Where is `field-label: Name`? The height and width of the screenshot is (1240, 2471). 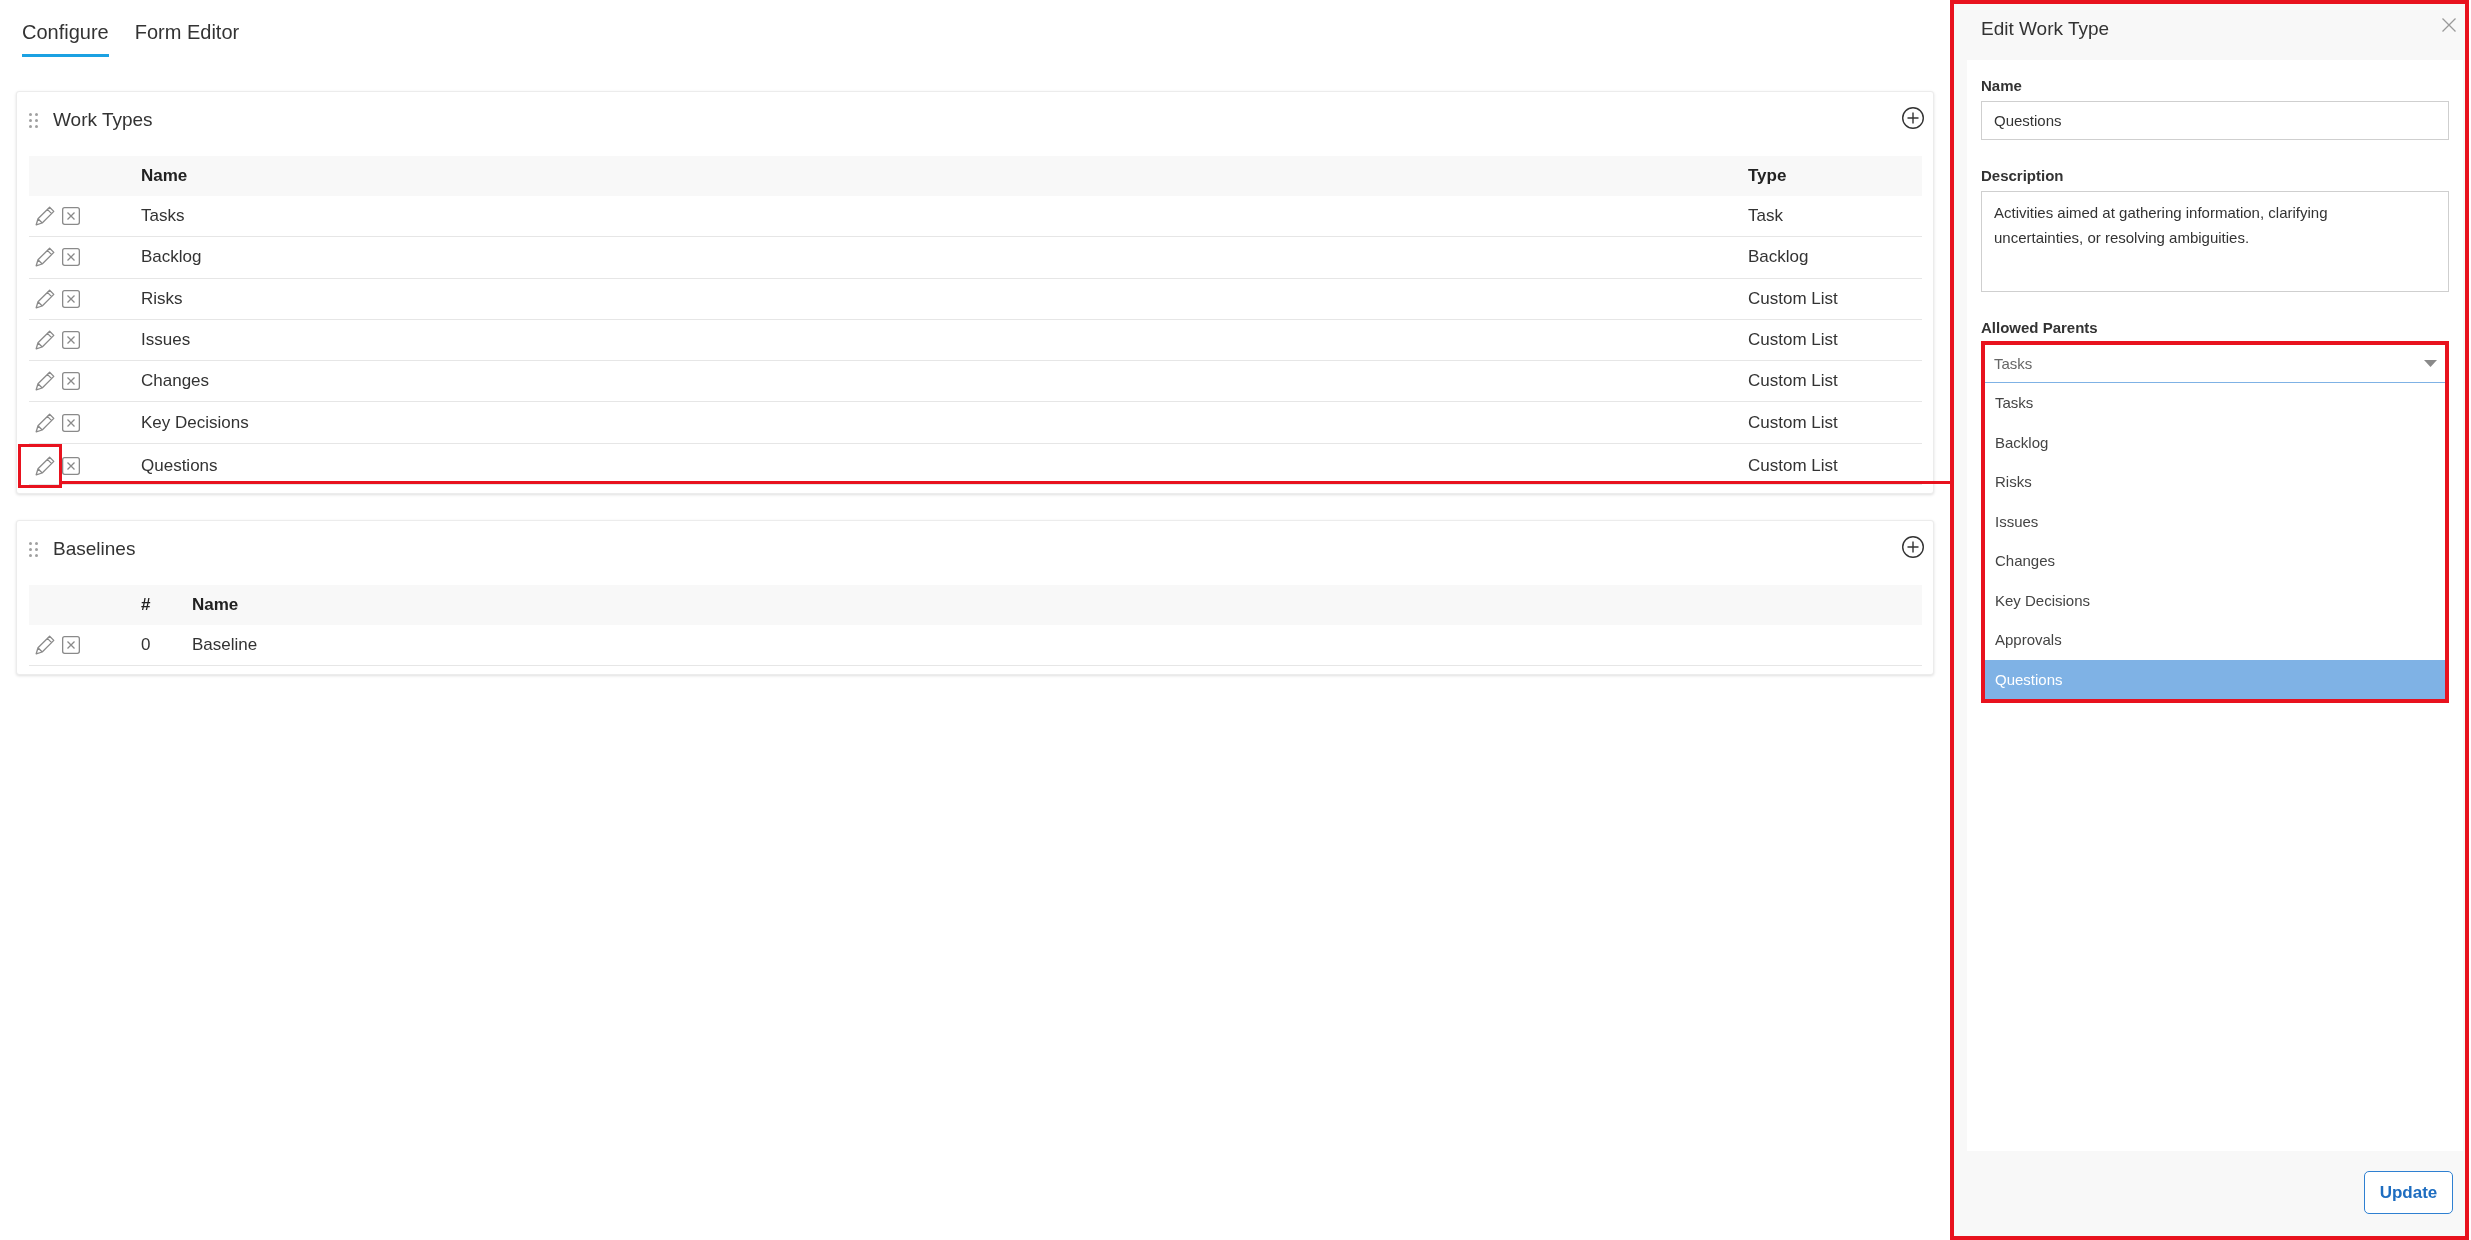
field-label: Name is located at coordinates (2001, 85).